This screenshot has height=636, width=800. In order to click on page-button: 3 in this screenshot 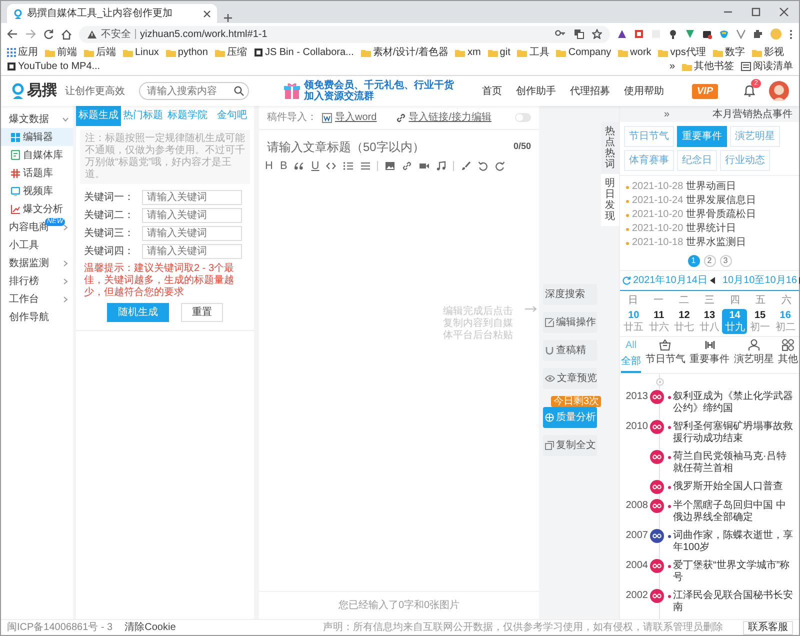, I will do `click(726, 261)`.